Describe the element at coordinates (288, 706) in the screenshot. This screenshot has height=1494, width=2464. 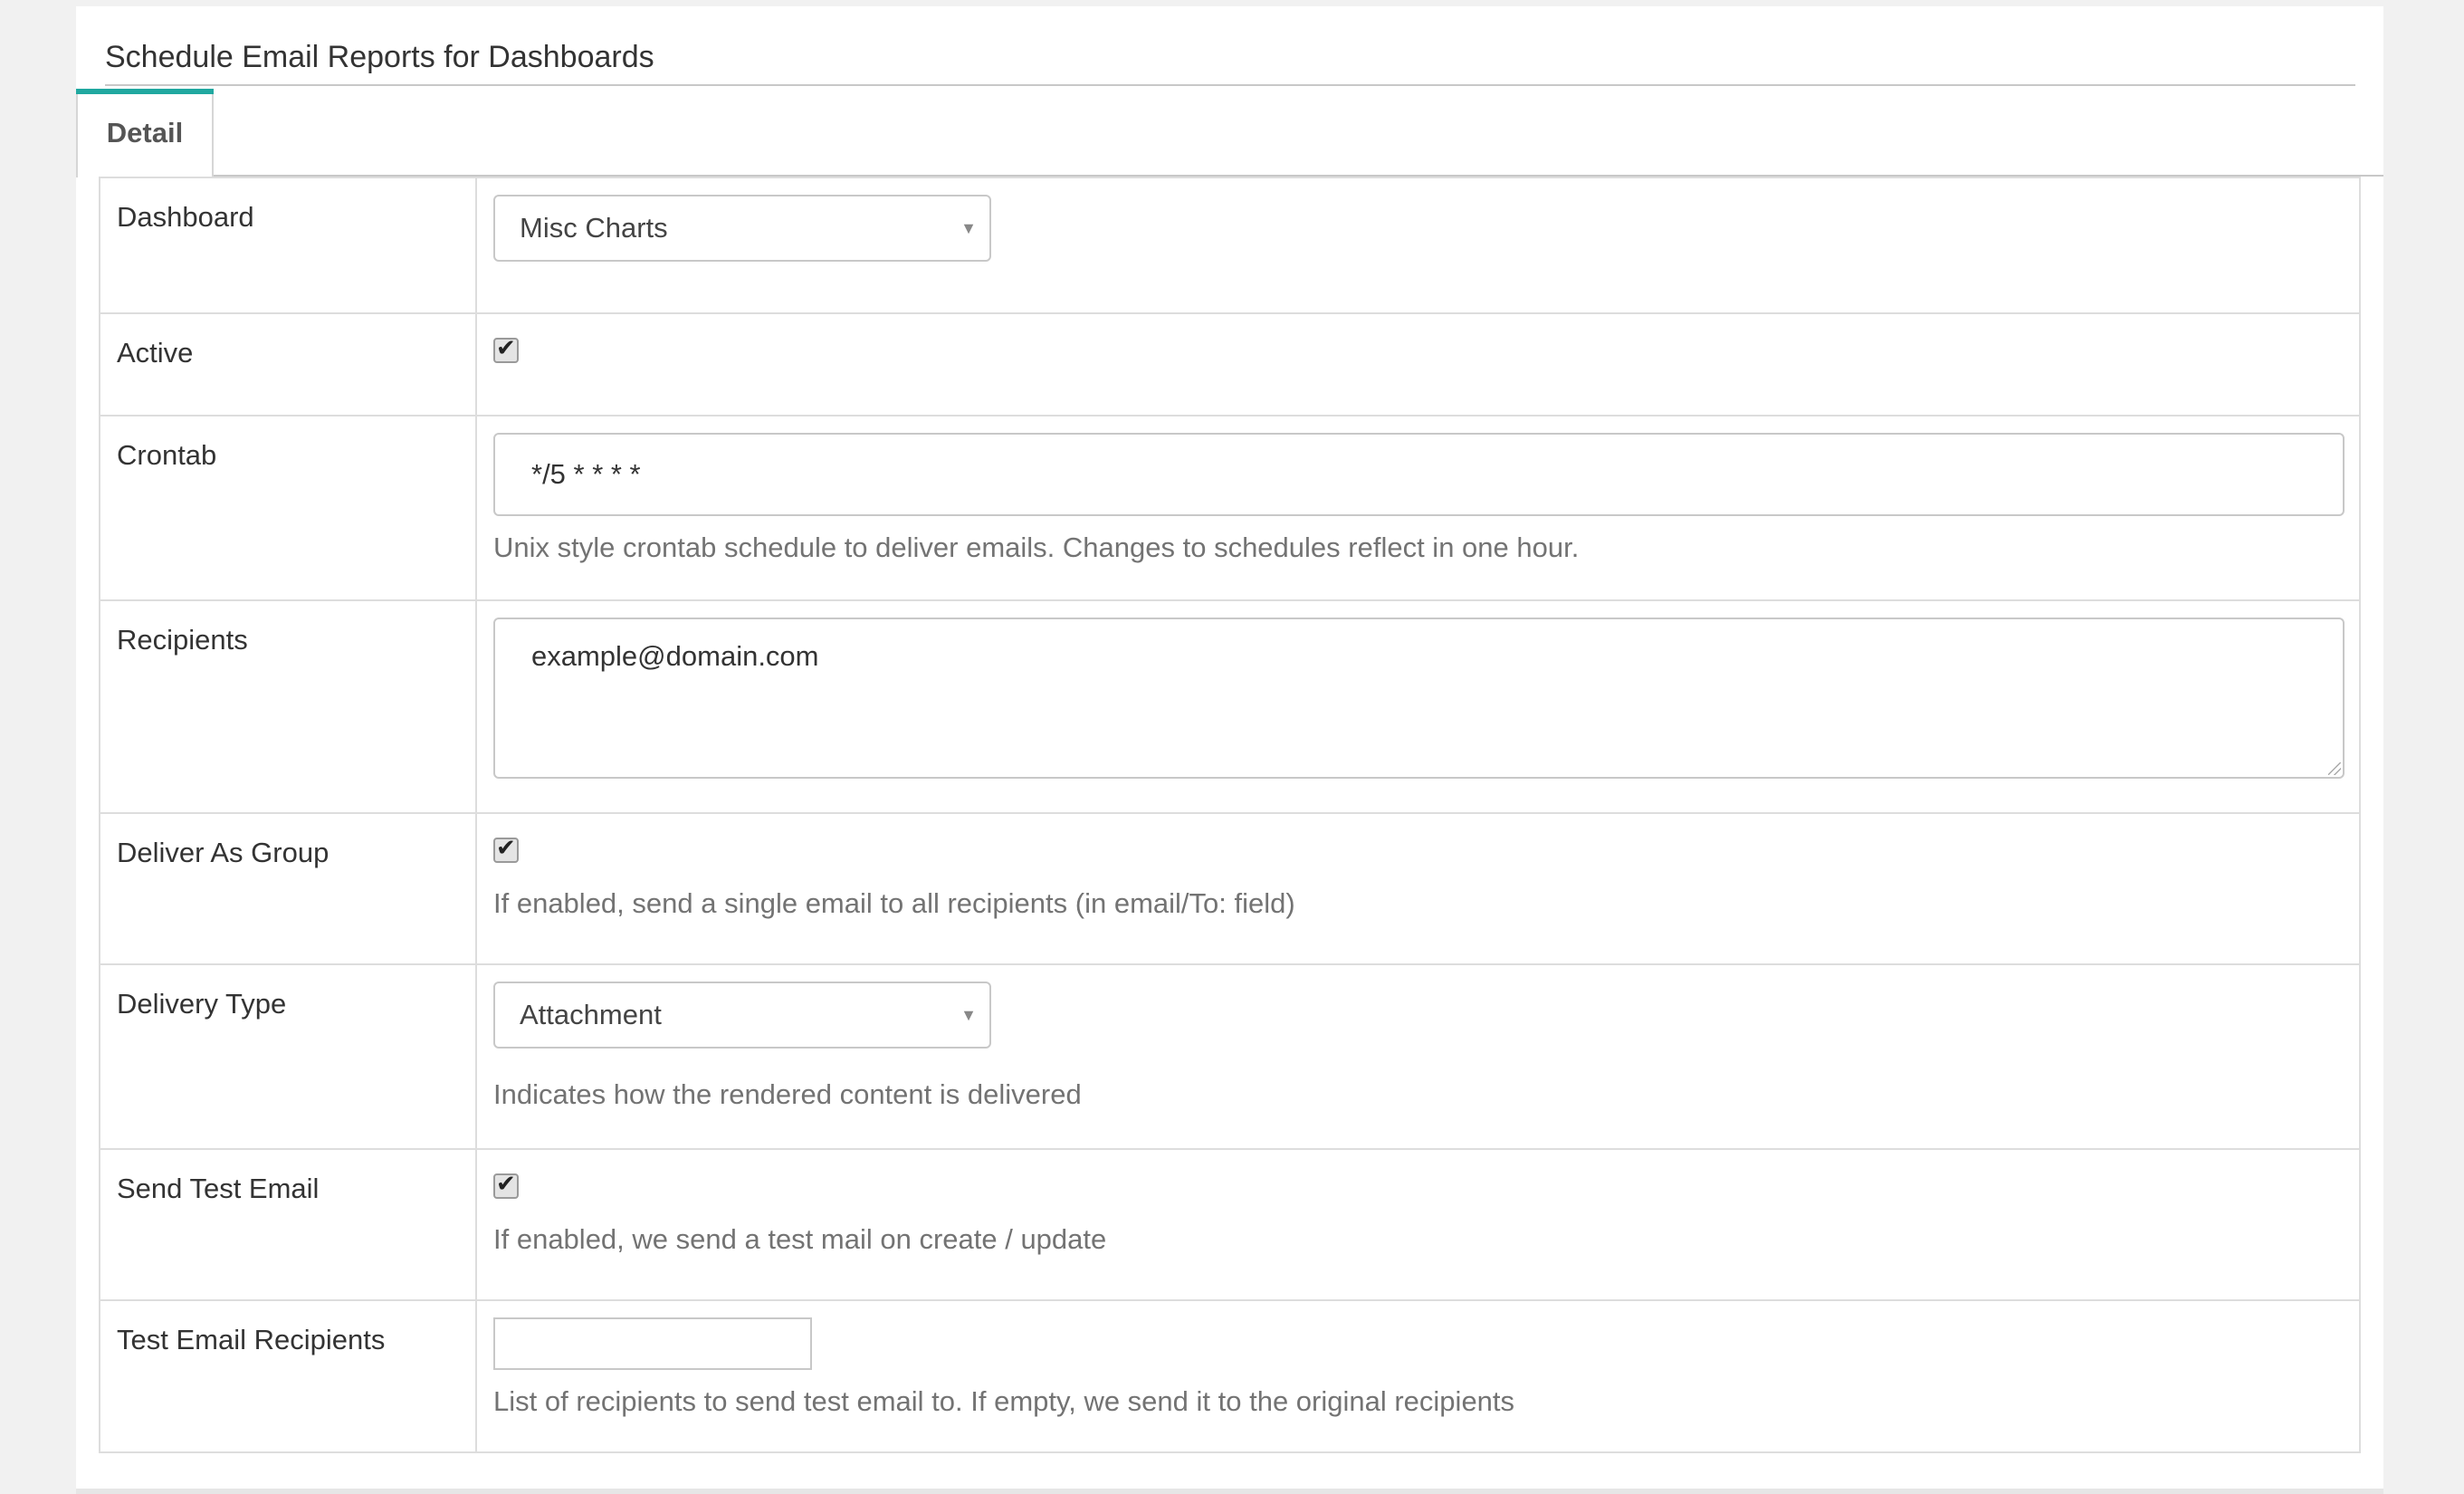
I see `recipients-label: Recipients` at that location.